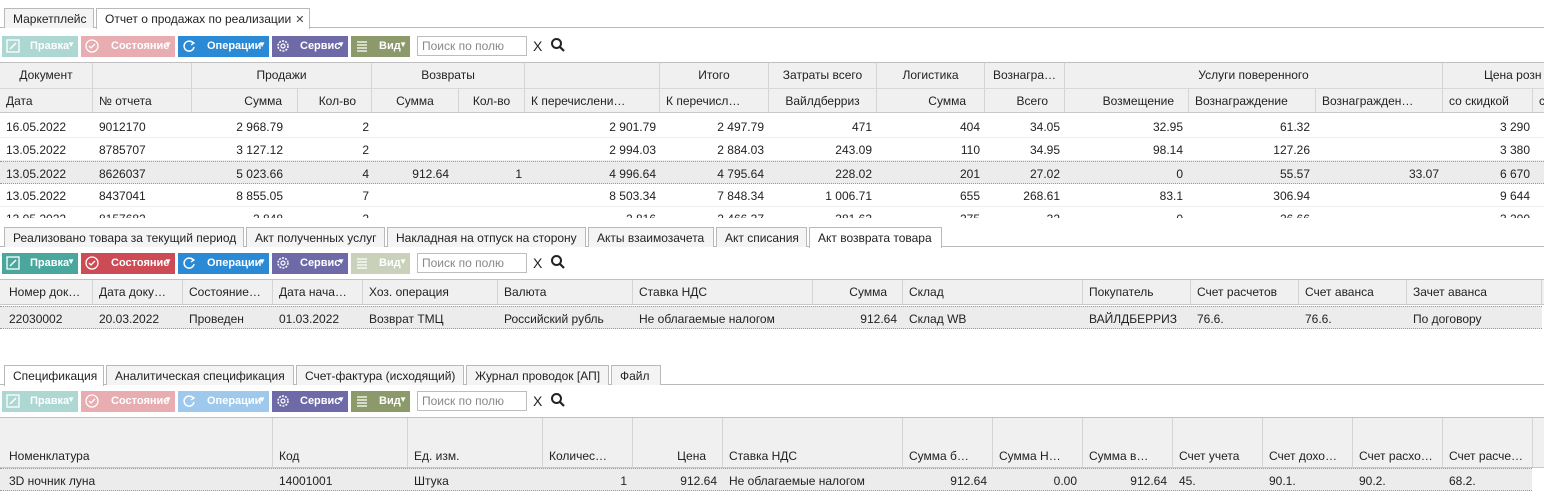 The width and height of the screenshot is (1544, 500). What do you see at coordinates (761, 237) in the screenshot?
I see `tab-writeoff-act: Акт списания` at bounding box center [761, 237].